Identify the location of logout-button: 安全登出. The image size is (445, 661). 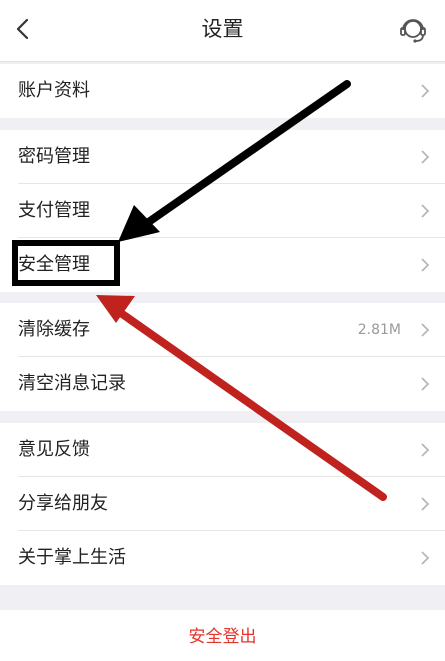
(222, 635).